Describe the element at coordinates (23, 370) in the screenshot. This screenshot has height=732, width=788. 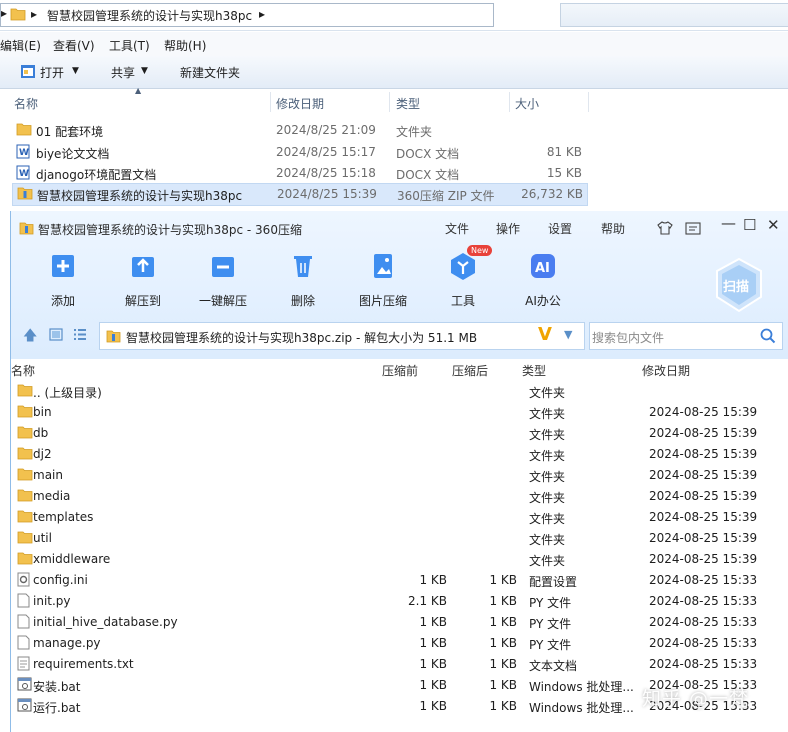
I see `zip-column-name: 名称` at that location.